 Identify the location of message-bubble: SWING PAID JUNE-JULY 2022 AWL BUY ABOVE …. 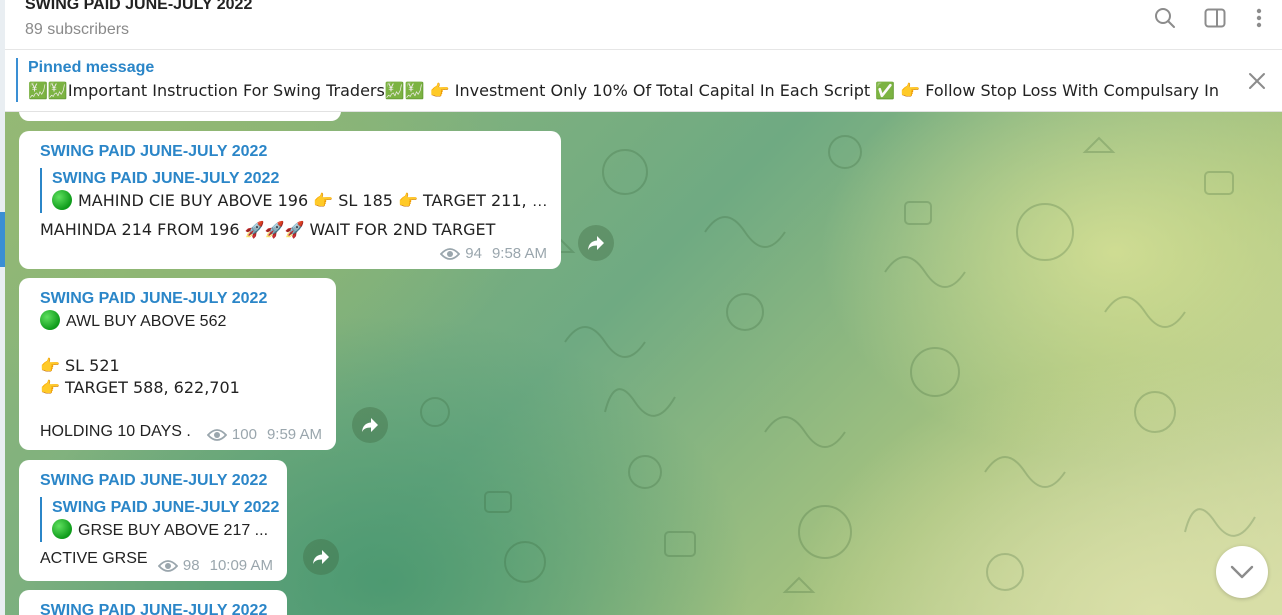
(177, 364).